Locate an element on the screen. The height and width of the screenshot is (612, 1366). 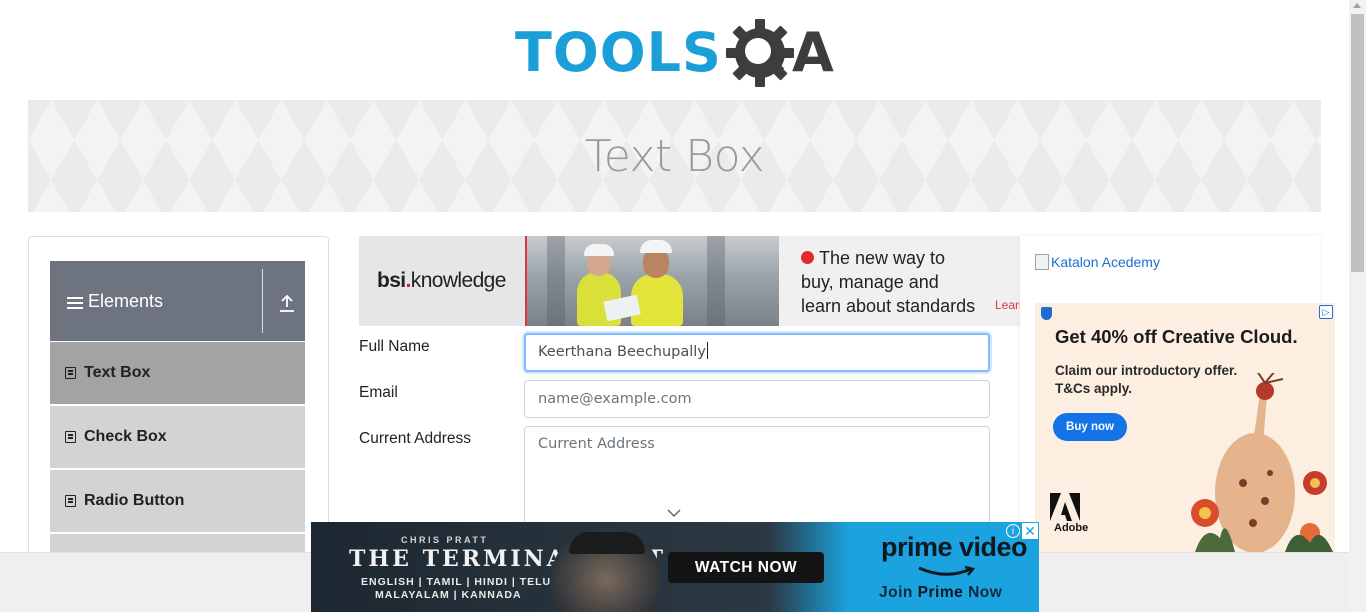
ad-info-icon: i is located at coordinates (1013, 531).